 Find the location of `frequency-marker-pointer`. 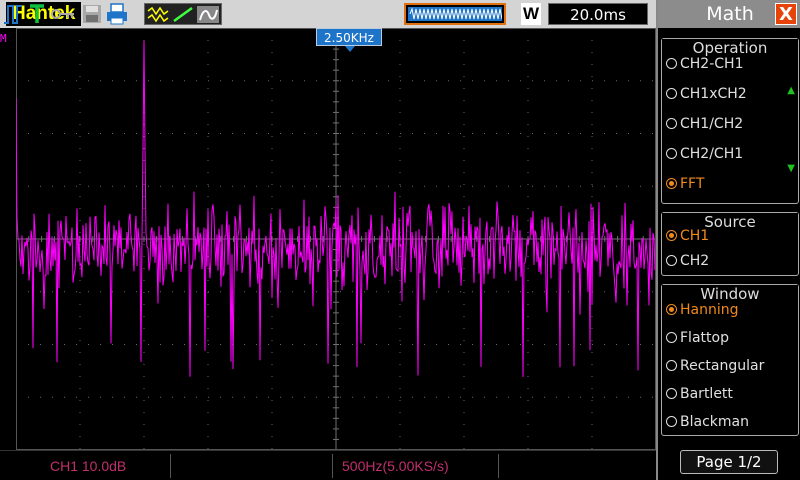

frequency-marker-pointer is located at coordinates (350, 49).